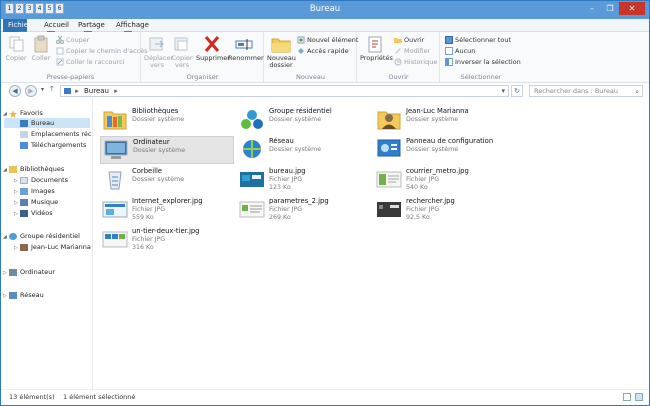 Image resolution: width=650 pixels, height=406 pixels. Describe the element at coordinates (483, 61) in the screenshot. I see `invert-selection-button: Inverser la sélection` at that location.